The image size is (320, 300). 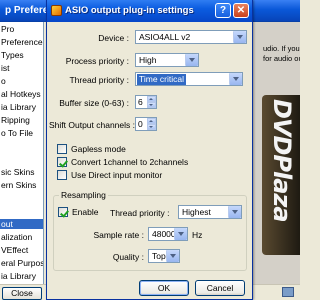 What do you see at coordinates (21, 55) in the screenshot?
I see `tree-item: Types` at bounding box center [21, 55].